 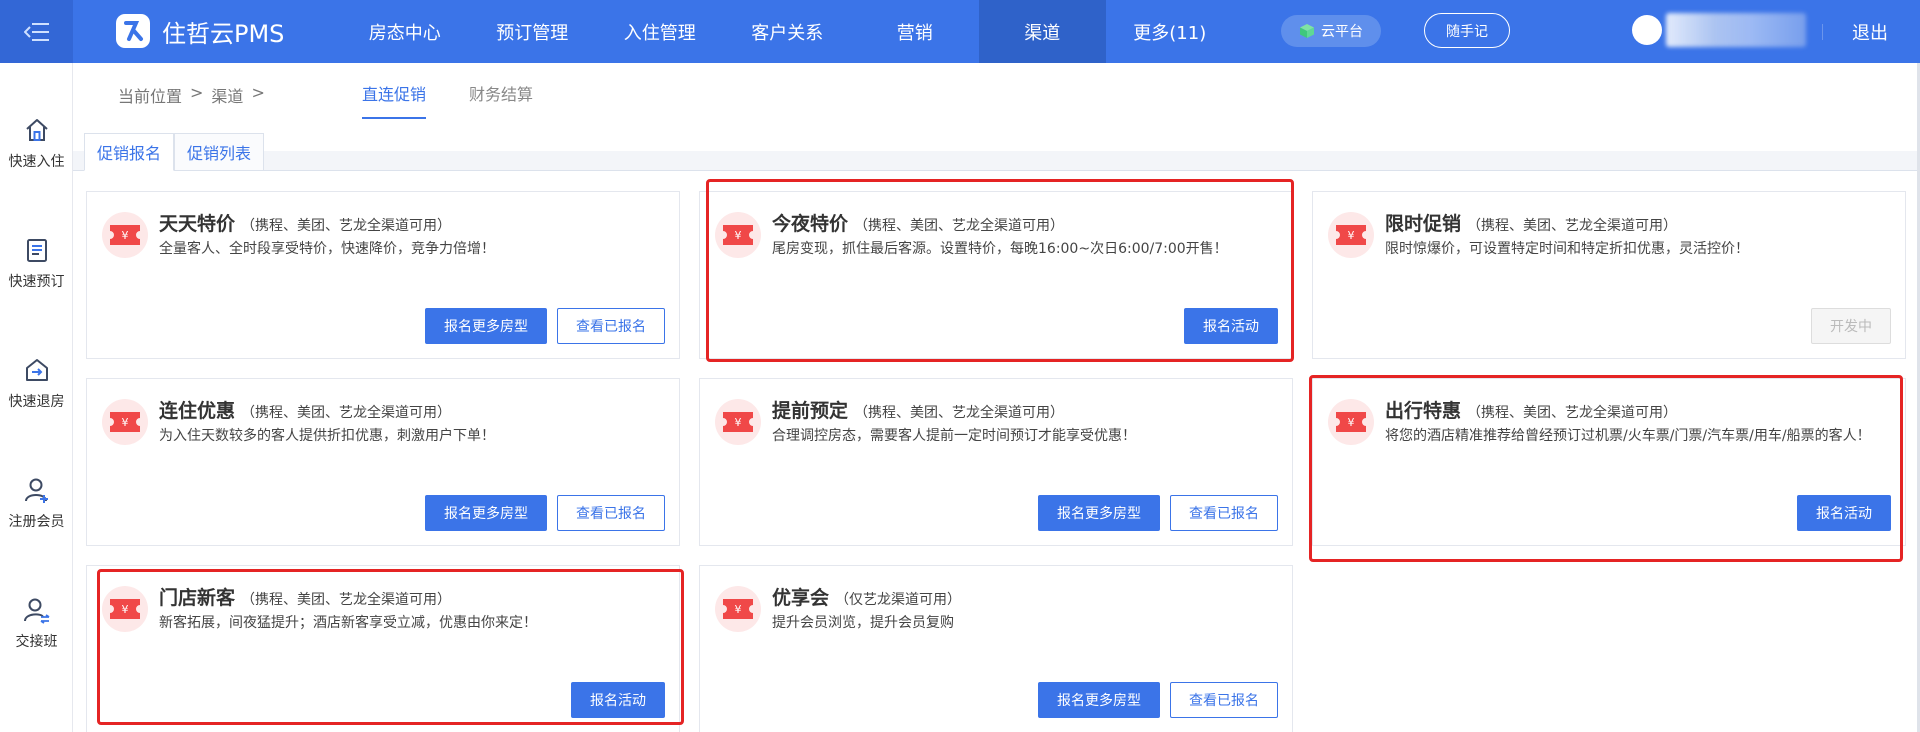 I want to click on cloud-platform-button: 云平台, so click(x=1331, y=31).